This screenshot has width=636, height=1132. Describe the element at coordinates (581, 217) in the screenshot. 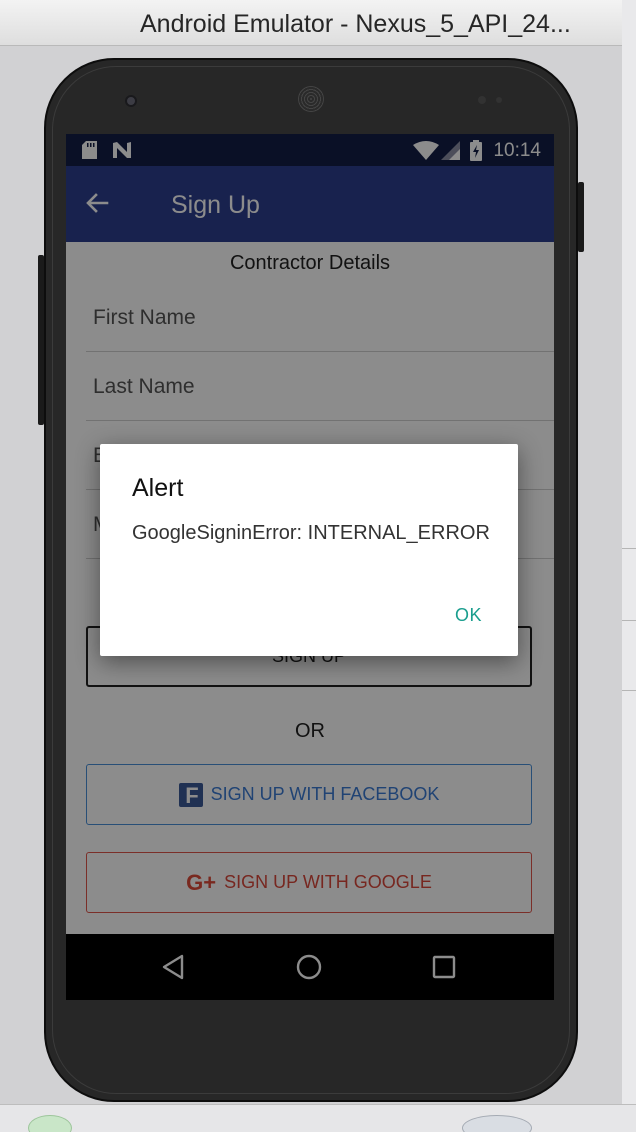

I see `power-button` at that location.